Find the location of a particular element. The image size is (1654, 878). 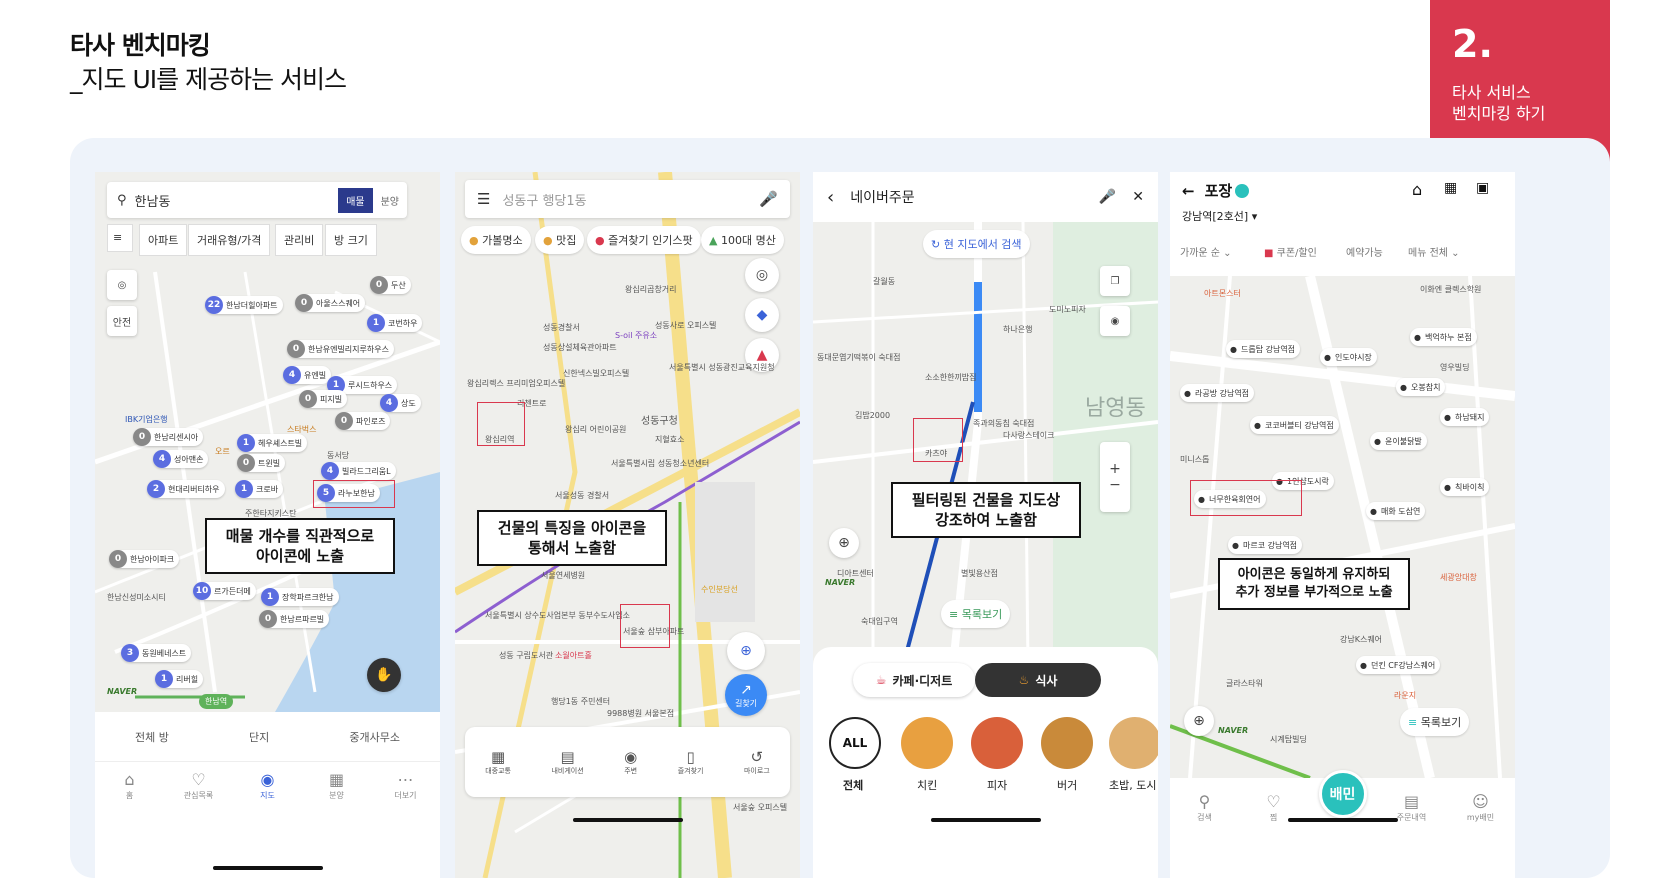

category-chicken: 치킨 is located at coordinates (927, 785).